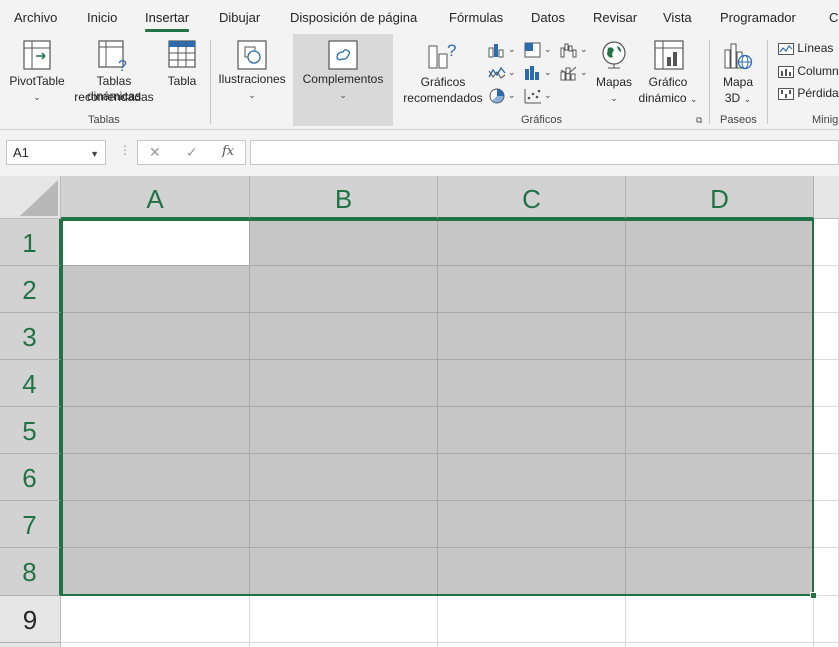 The image size is (839, 647). What do you see at coordinates (576, 73) in the screenshot?
I see `combo-chart-button: ⌄` at bounding box center [576, 73].